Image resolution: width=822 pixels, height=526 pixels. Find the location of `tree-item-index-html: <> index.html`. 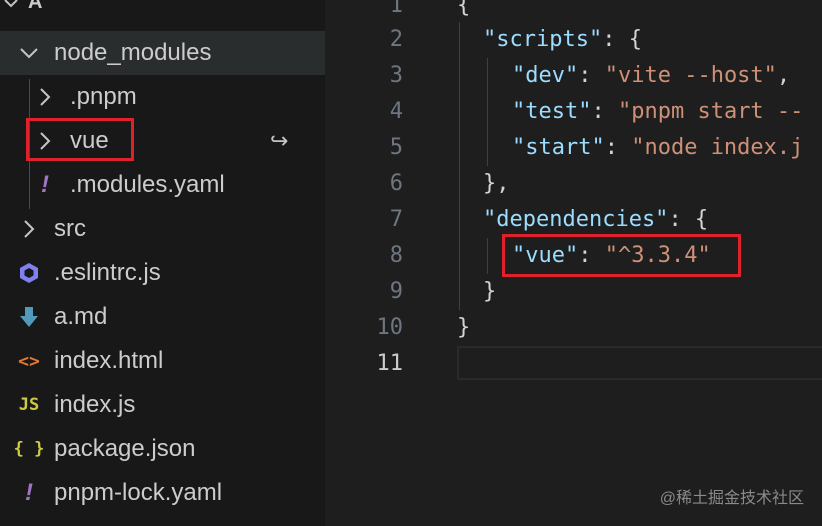

tree-item-index-html: <> index.html is located at coordinates (162, 361).